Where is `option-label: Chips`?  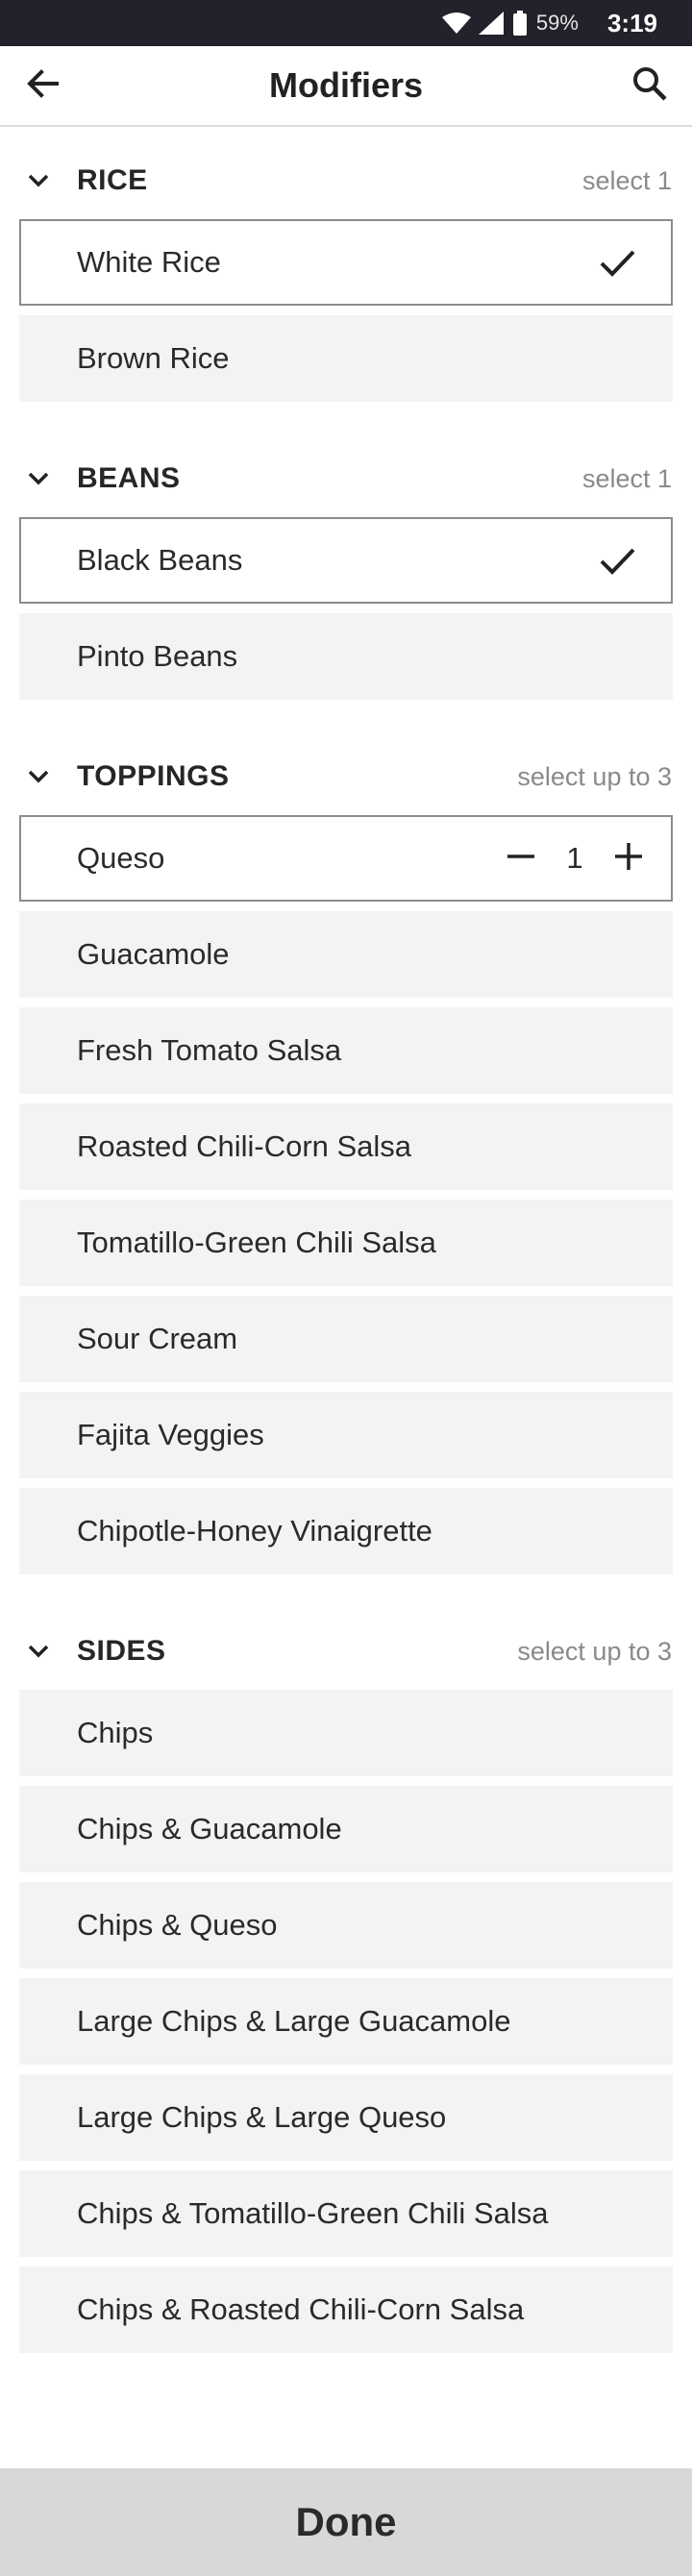
option-label: Chips is located at coordinates (115, 1732).